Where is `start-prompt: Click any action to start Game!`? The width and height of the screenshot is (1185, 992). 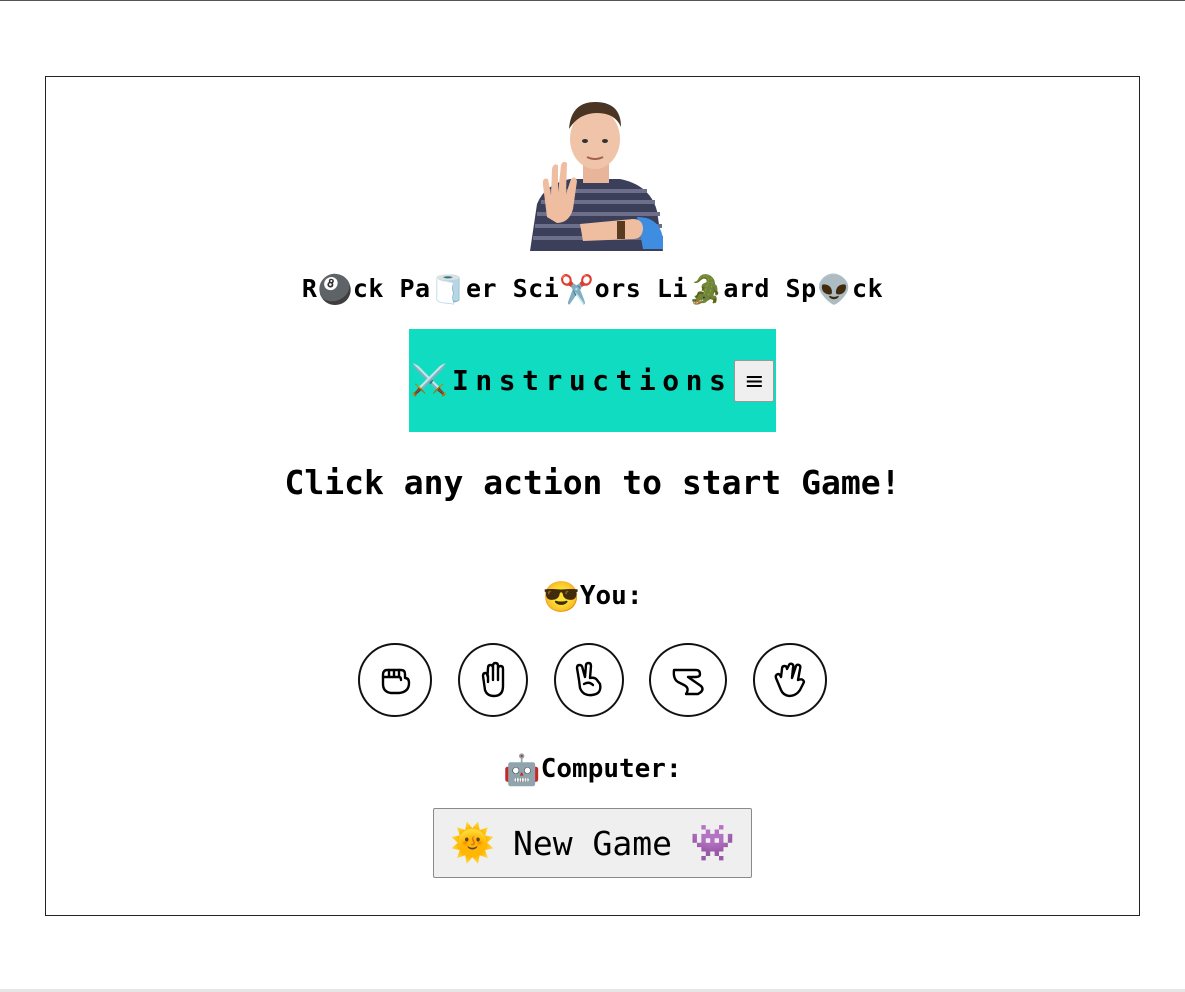
start-prompt: Click any action to start Game! is located at coordinates (592, 482).